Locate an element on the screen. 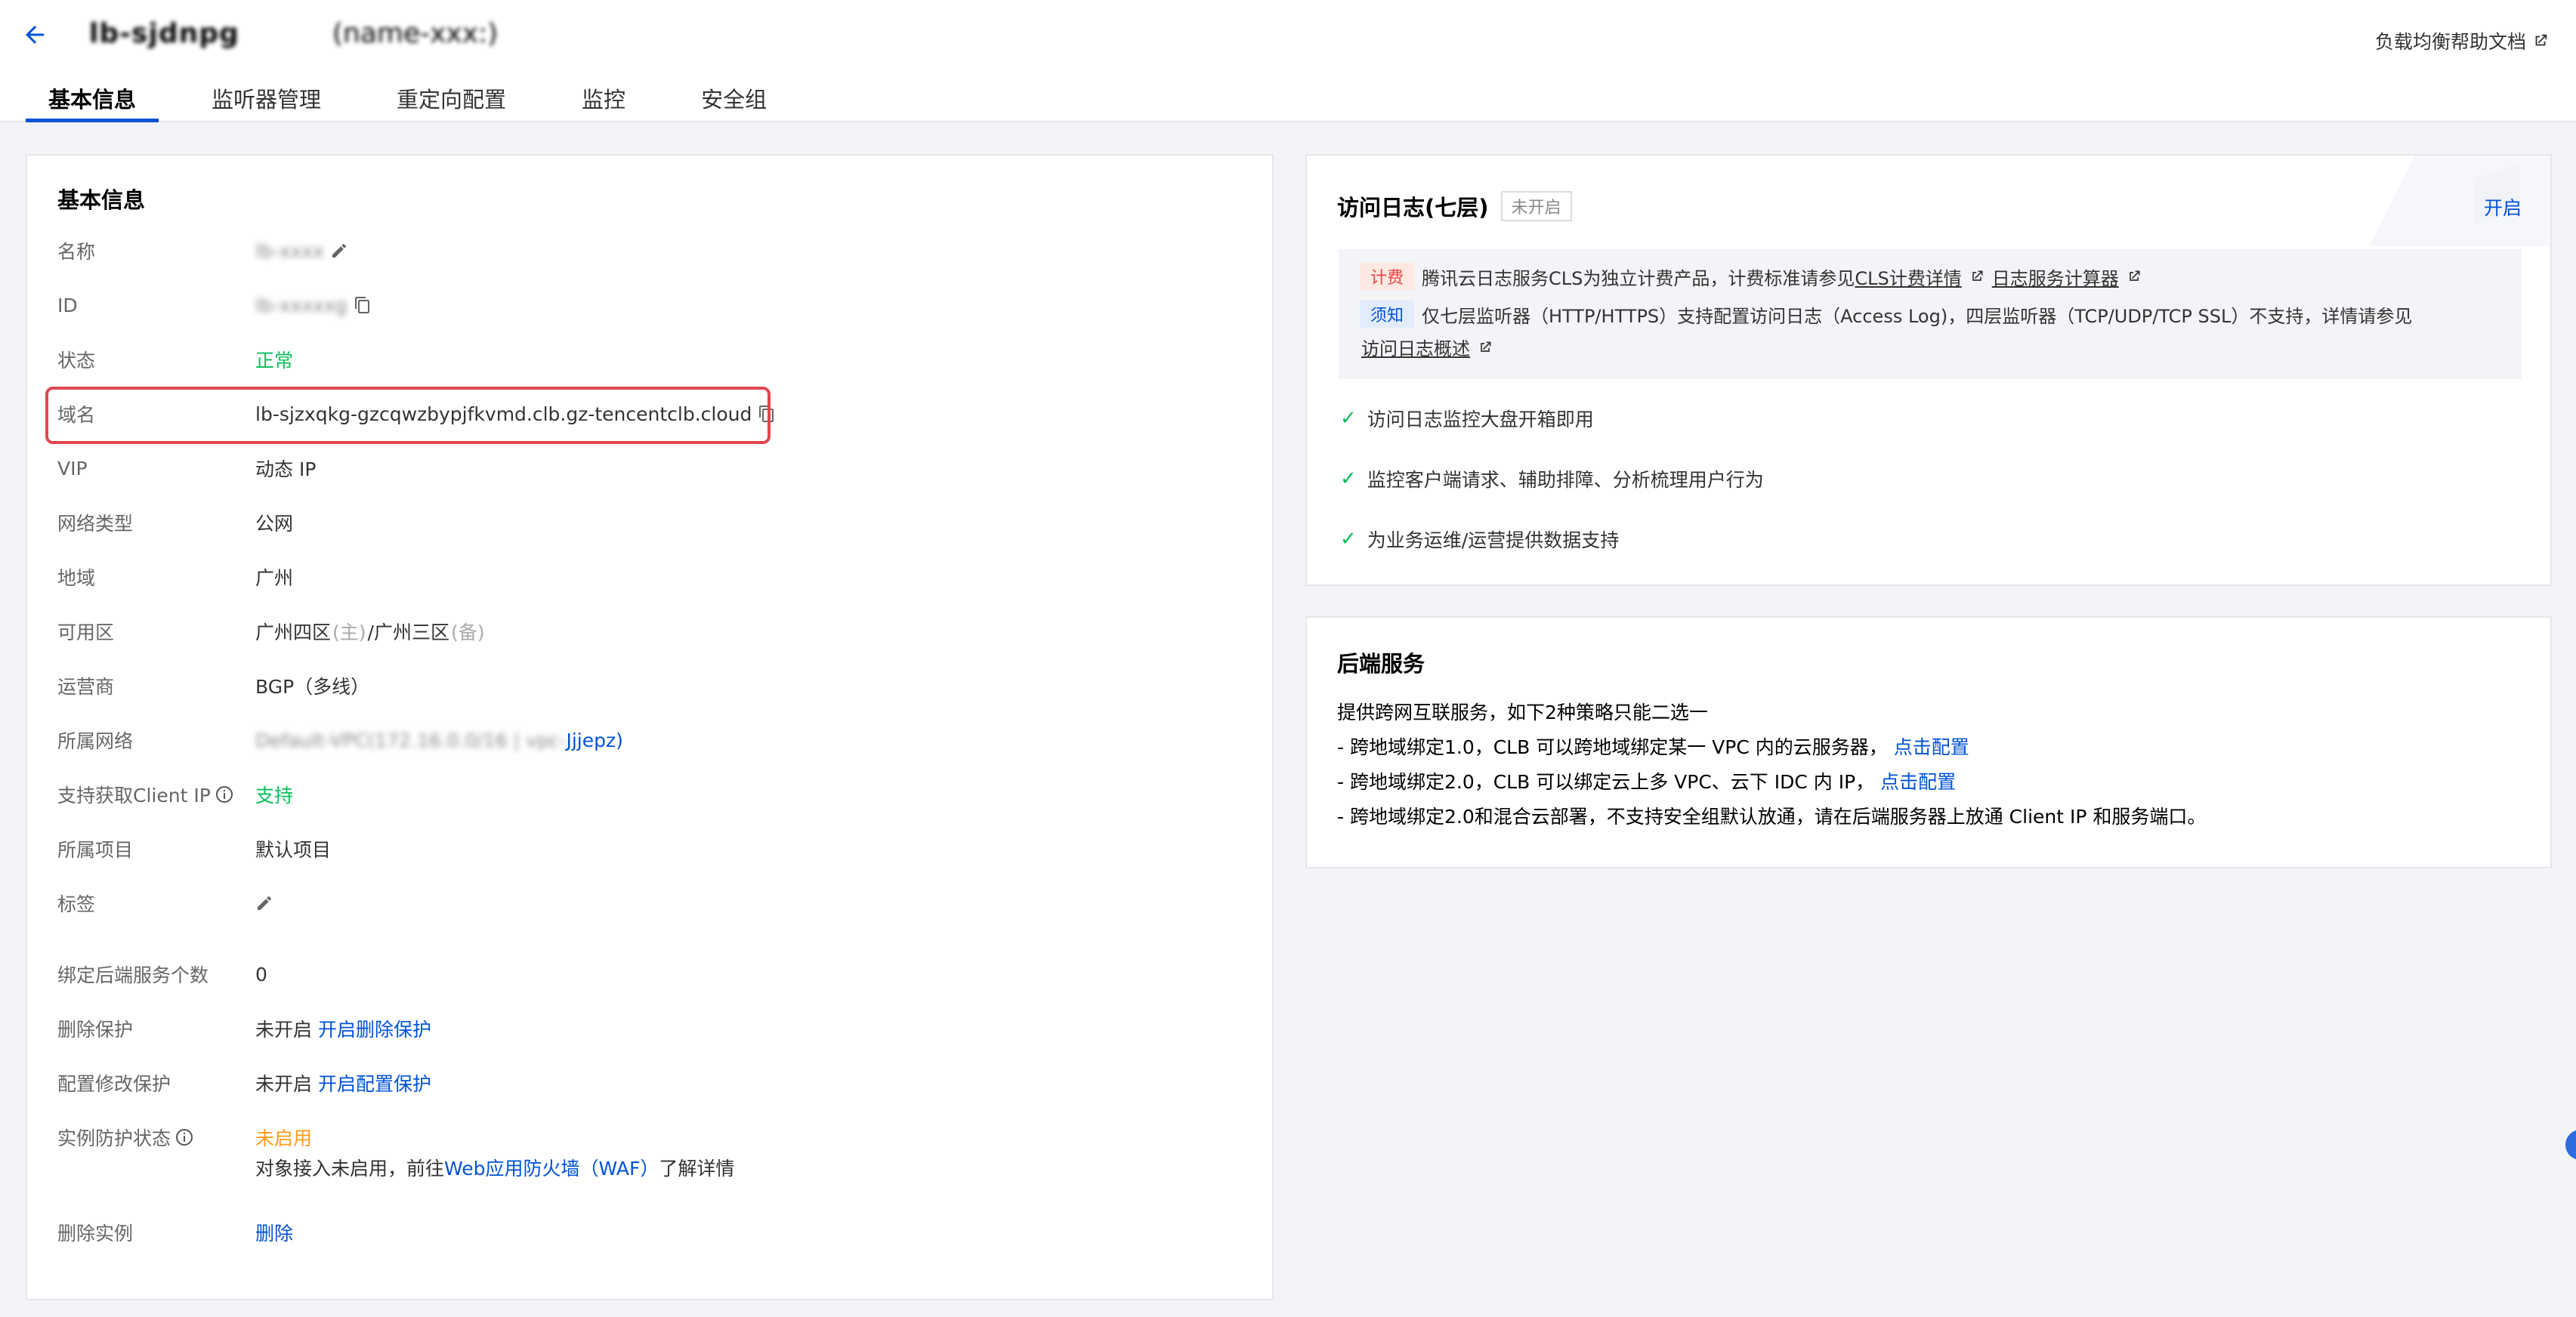  zone-main-tag: (主) is located at coordinates (349, 632).